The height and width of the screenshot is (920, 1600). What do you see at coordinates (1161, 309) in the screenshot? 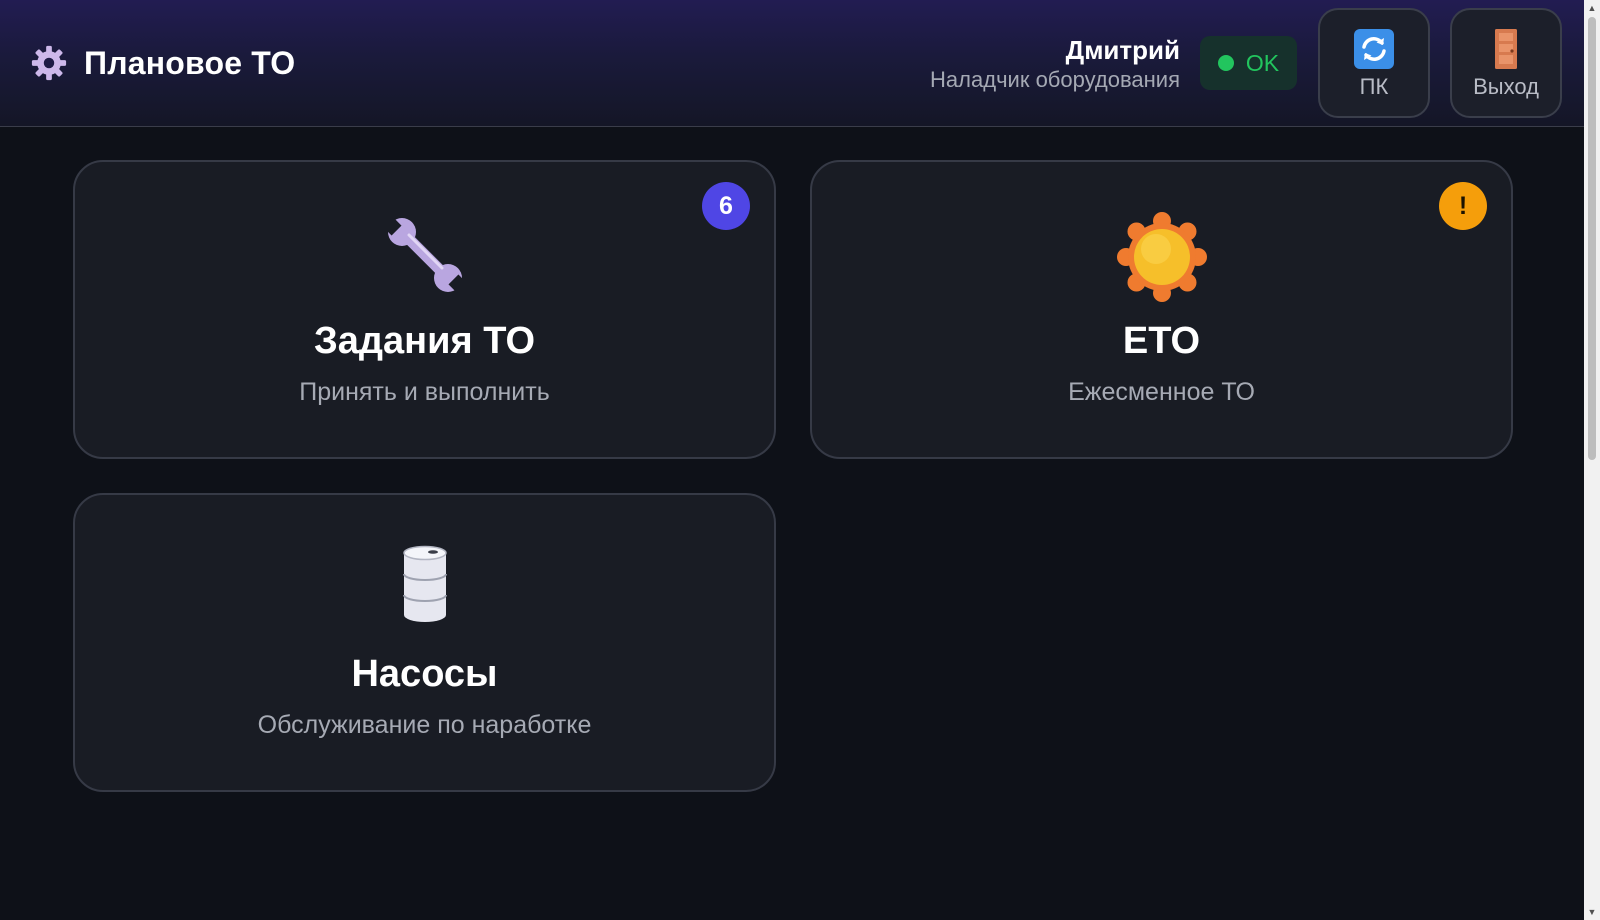
I see `card-shift-maintenance: ЕТО Ежесменное ТО !` at bounding box center [1161, 309].